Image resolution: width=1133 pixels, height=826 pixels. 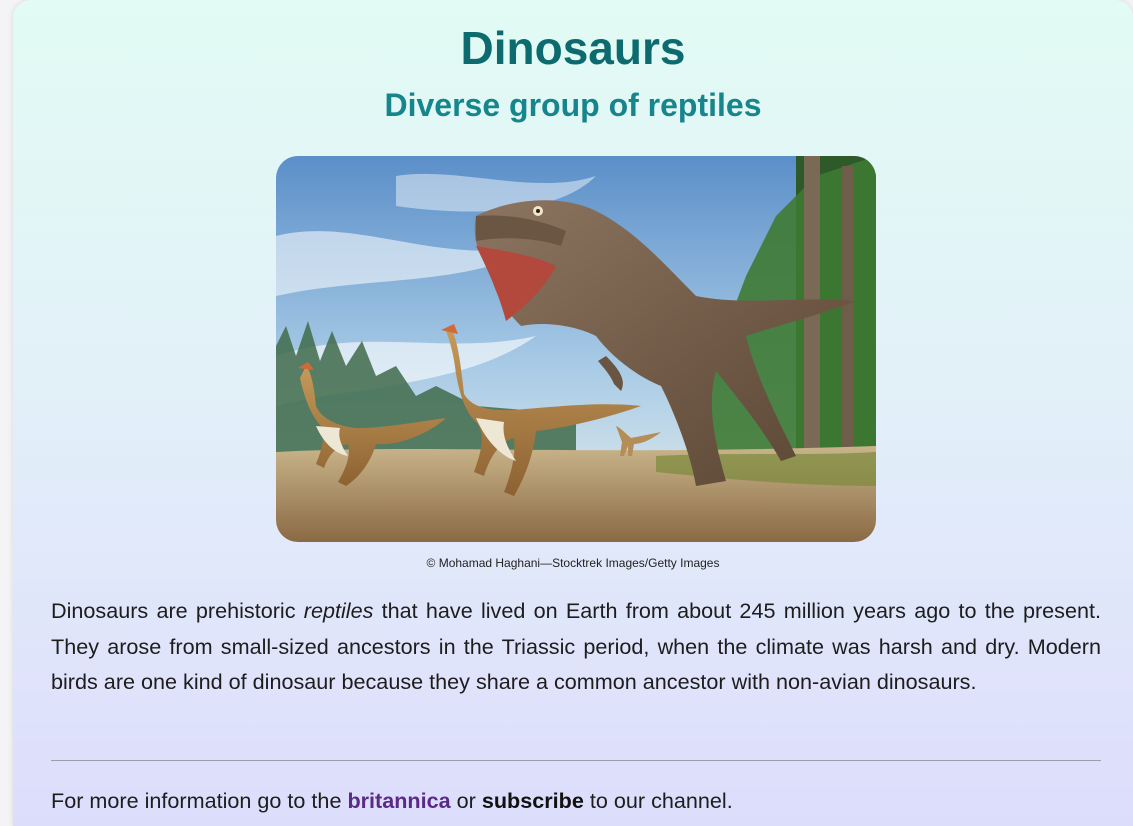 What do you see at coordinates (466, 800) in the screenshot?
I see `footer-text-2: or` at bounding box center [466, 800].